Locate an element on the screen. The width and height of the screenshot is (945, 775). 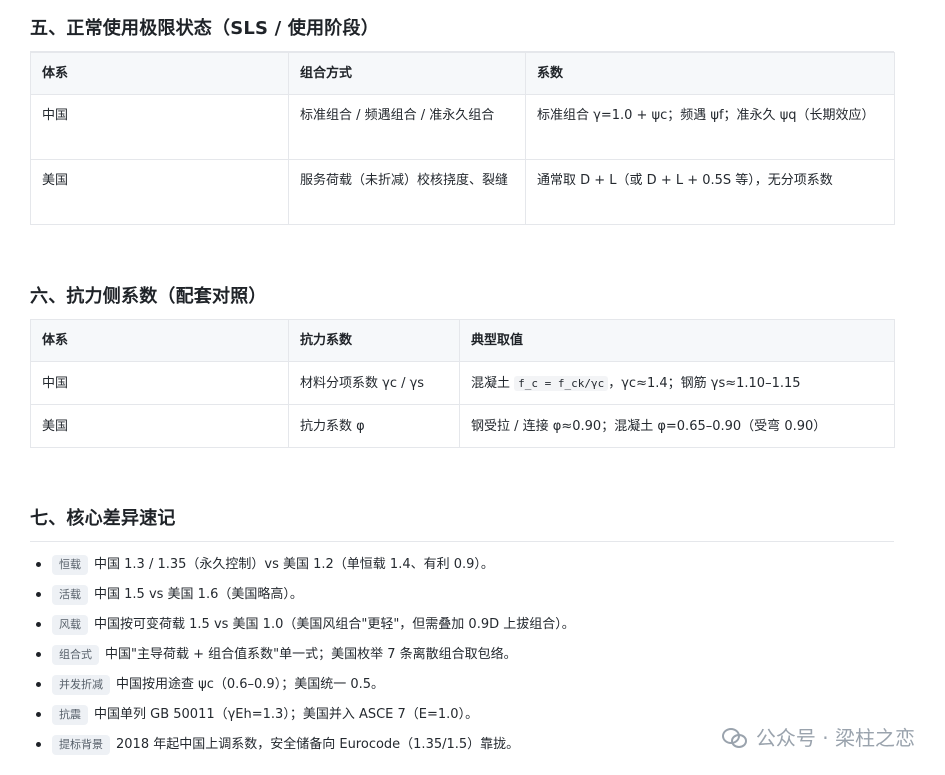
table-header: 抗力系数 is located at coordinates (374, 340).